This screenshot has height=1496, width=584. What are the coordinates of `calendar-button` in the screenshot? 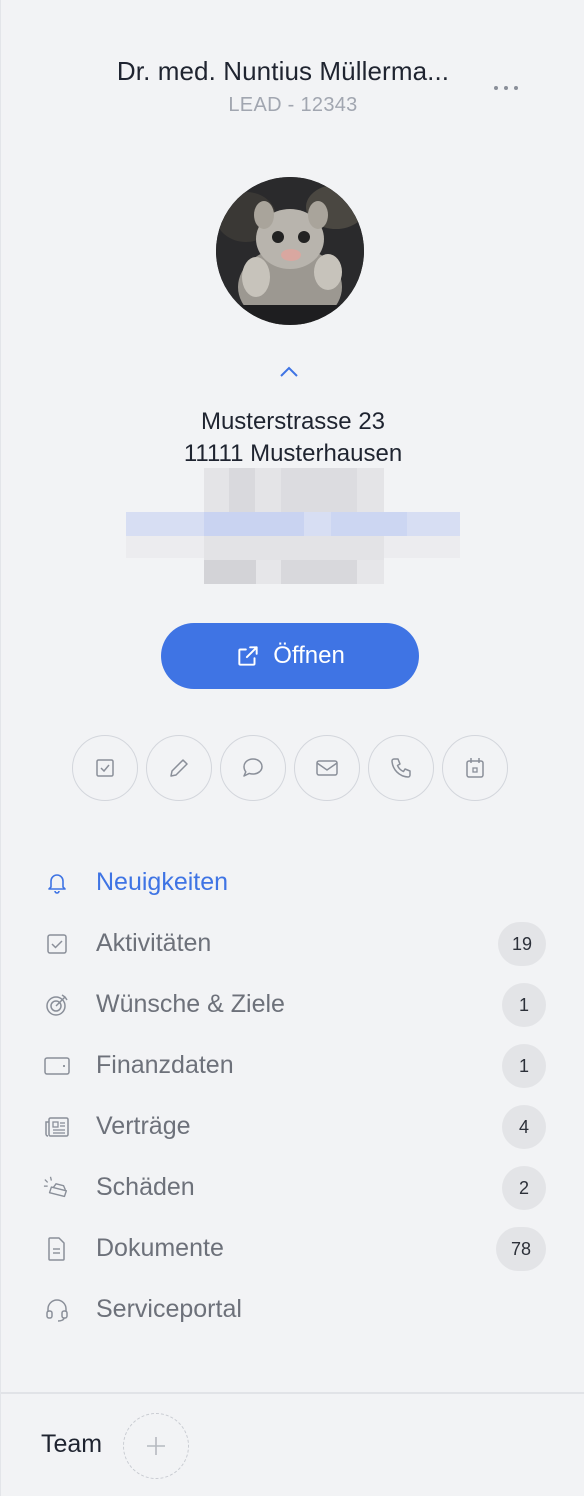 It's located at (475, 768).